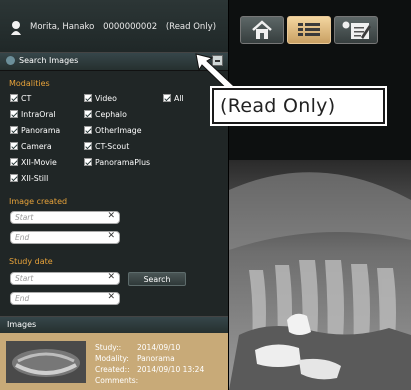 This screenshot has width=411, height=390. Describe the element at coordinates (16, 28) in the screenshot. I see `patient-avatar-icon` at that location.